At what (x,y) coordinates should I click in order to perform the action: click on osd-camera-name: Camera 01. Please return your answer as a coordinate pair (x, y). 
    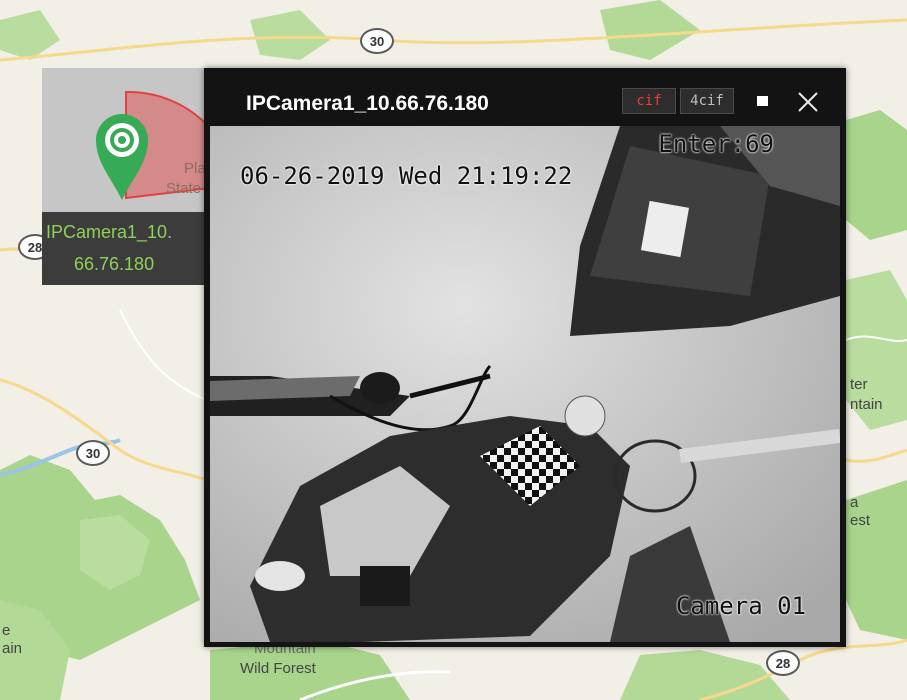
    Looking at the image, I should click on (740, 606).